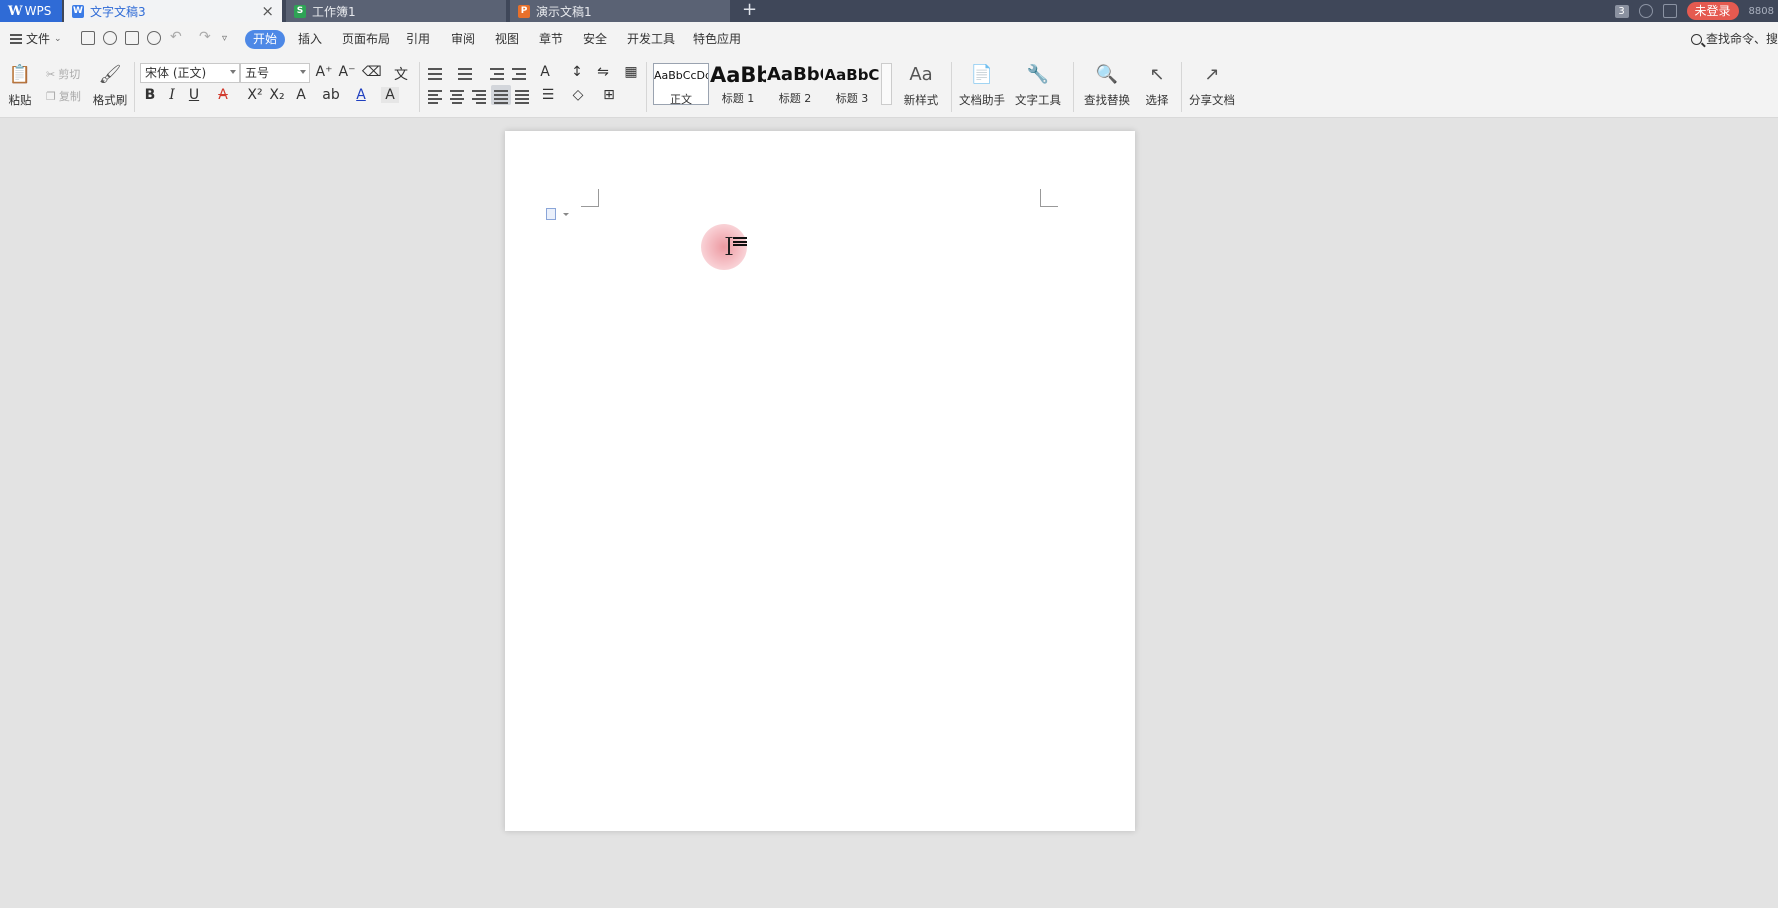  I want to click on line-spacing-toggle-icon: ⇋, so click(603, 72).